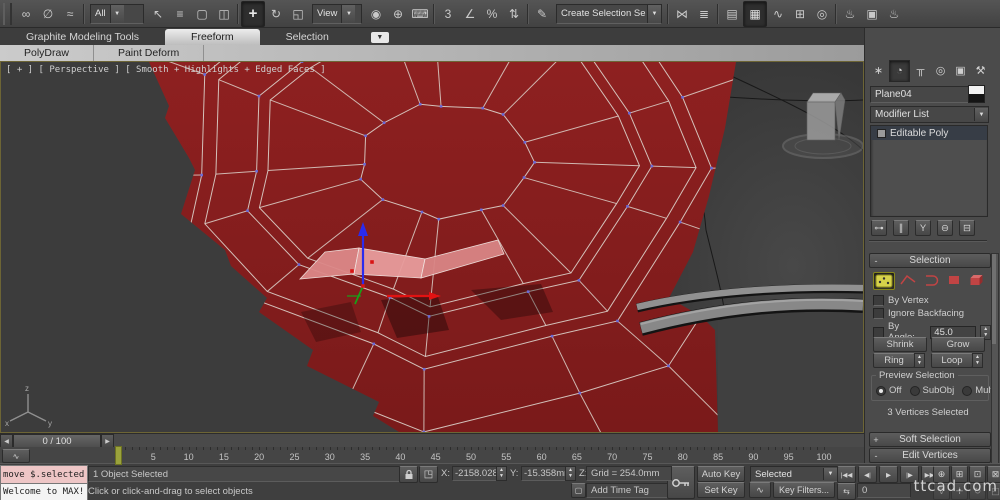 This screenshot has width=1000, height=500. What do you see at coordinates (908, 280) in the screenshot?
I see `edge-mode-icon` at bounding box center [908, 280].